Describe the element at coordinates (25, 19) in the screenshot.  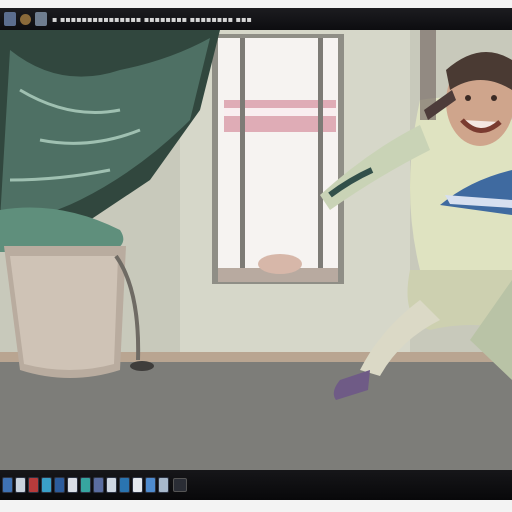
I see `media-icon` at that location.